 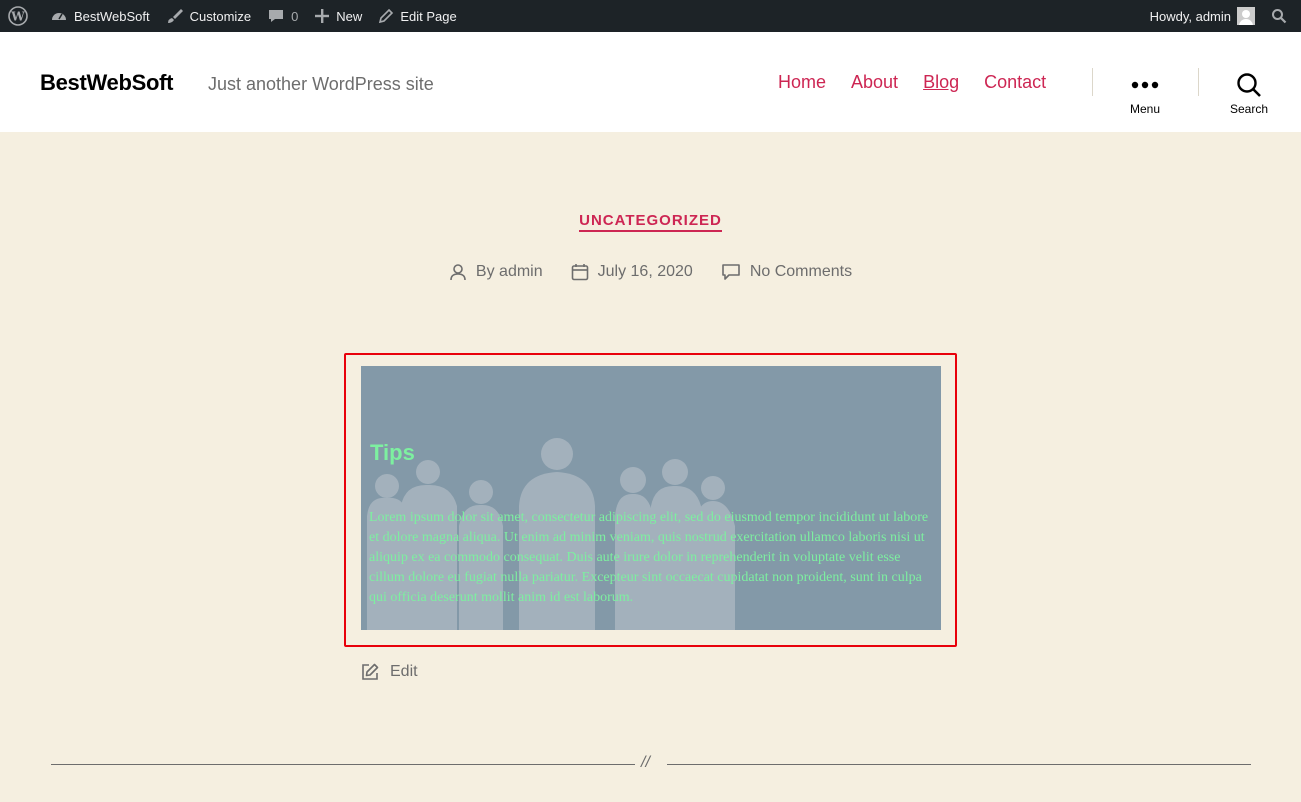 What do you see at coordinates (731, 272) in the screenshot?
I see `comment-icon` at bounding box center [731, 272].